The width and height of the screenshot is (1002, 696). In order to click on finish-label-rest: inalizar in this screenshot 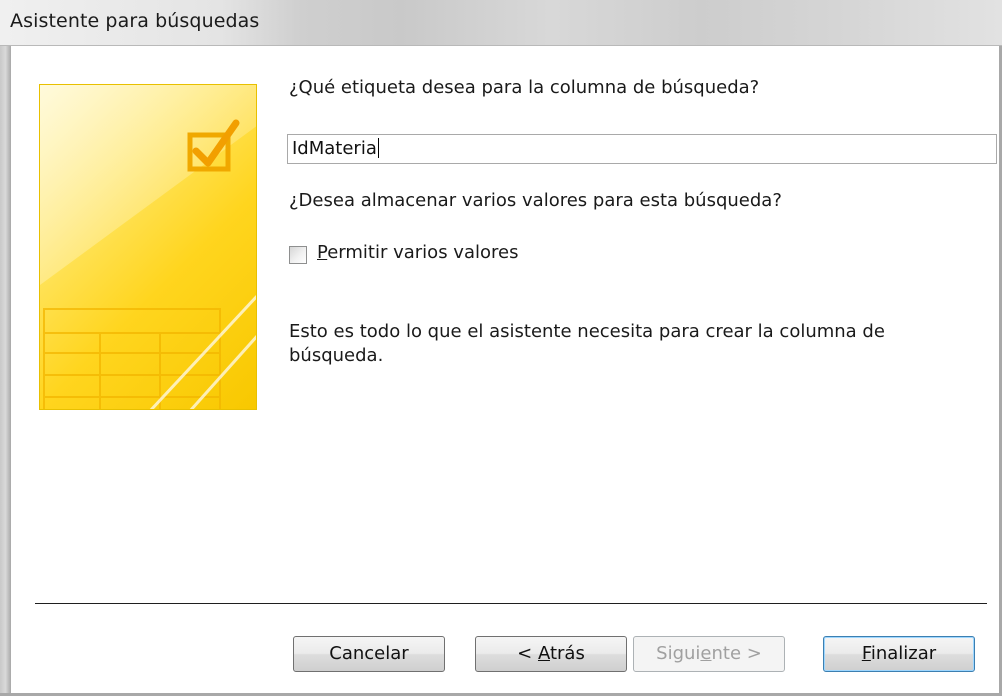, I will do `click(903, 653)`.